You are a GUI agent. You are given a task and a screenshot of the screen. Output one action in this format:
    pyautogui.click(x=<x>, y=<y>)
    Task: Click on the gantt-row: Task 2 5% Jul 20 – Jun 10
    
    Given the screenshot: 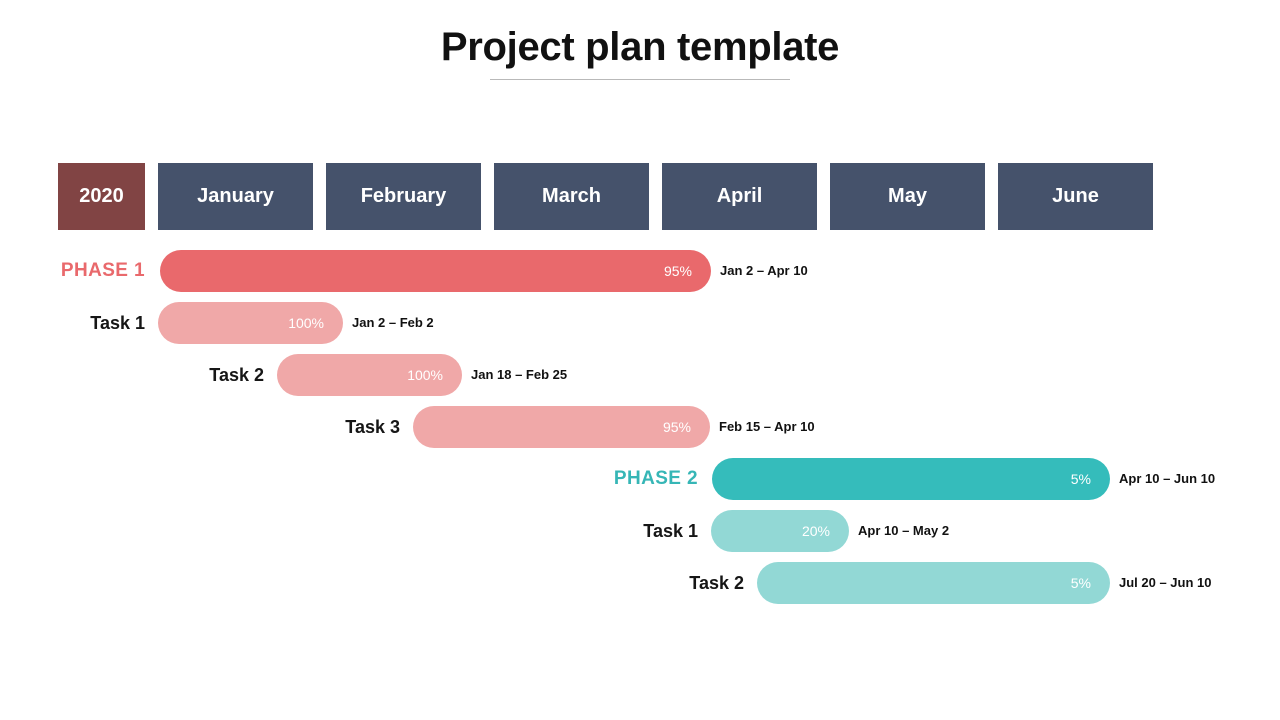 What is the action you would take?
    pyautogui.click(x=640, y=583)
    